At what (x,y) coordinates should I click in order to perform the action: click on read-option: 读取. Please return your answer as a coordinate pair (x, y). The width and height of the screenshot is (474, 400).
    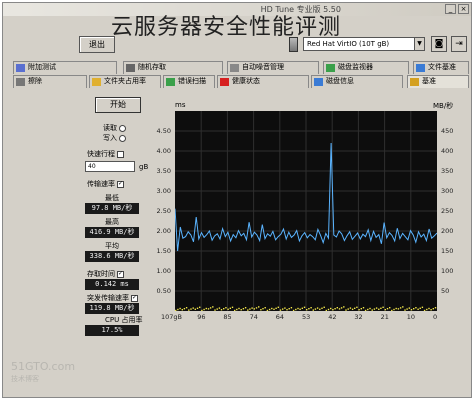
    Looking at the image, I should click on (114, 128).